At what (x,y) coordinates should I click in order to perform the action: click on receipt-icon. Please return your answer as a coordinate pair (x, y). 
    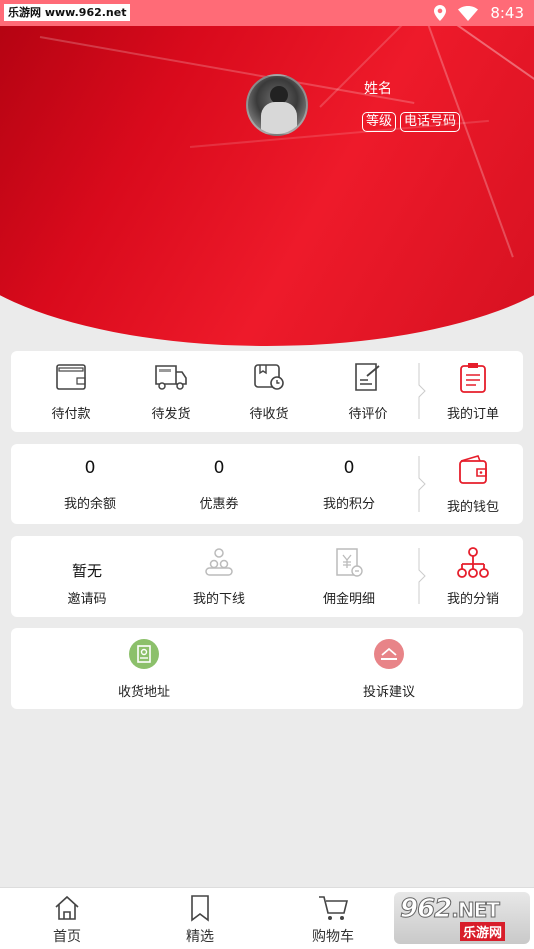
    Looking at the image, I should click on (349, 562).